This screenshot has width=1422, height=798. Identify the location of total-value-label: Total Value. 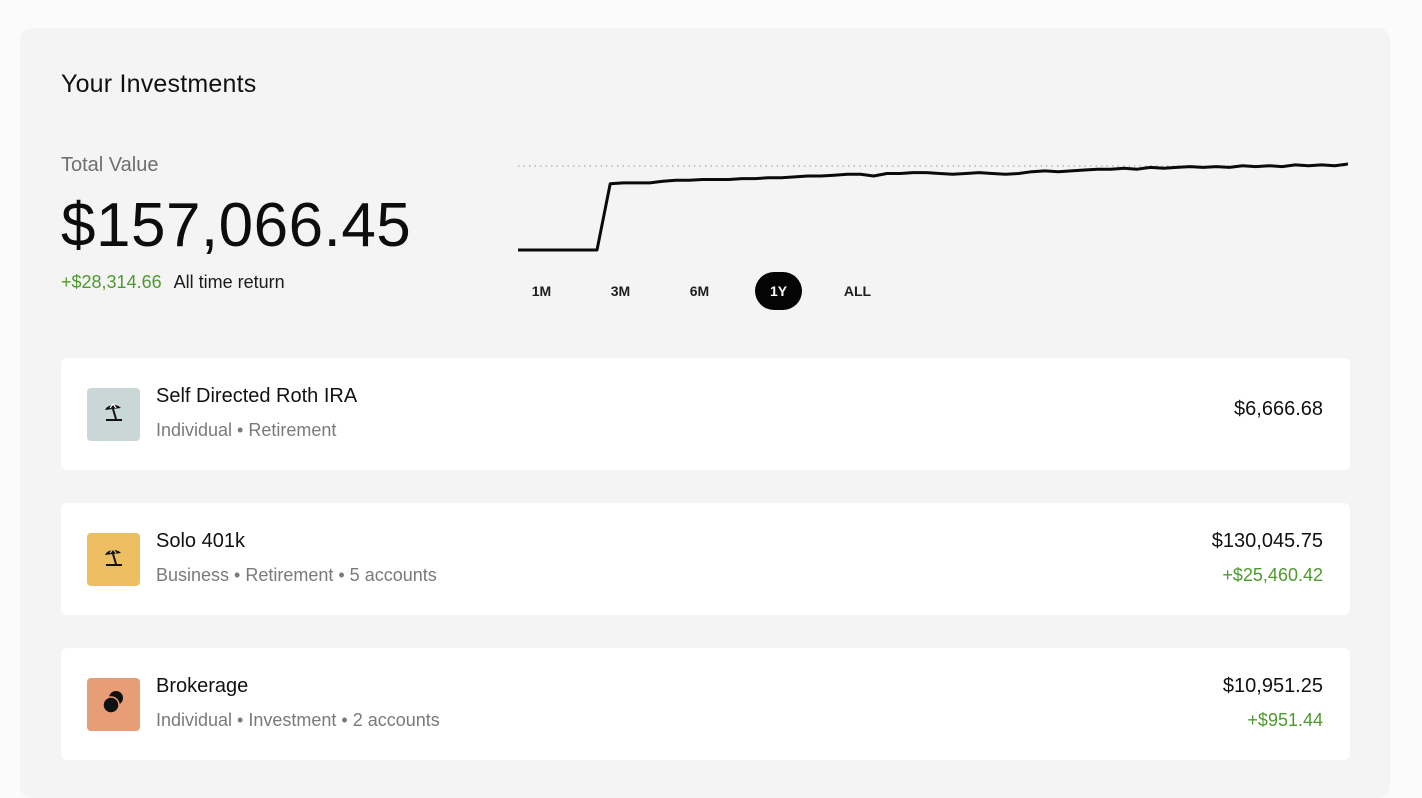
(110, 165).